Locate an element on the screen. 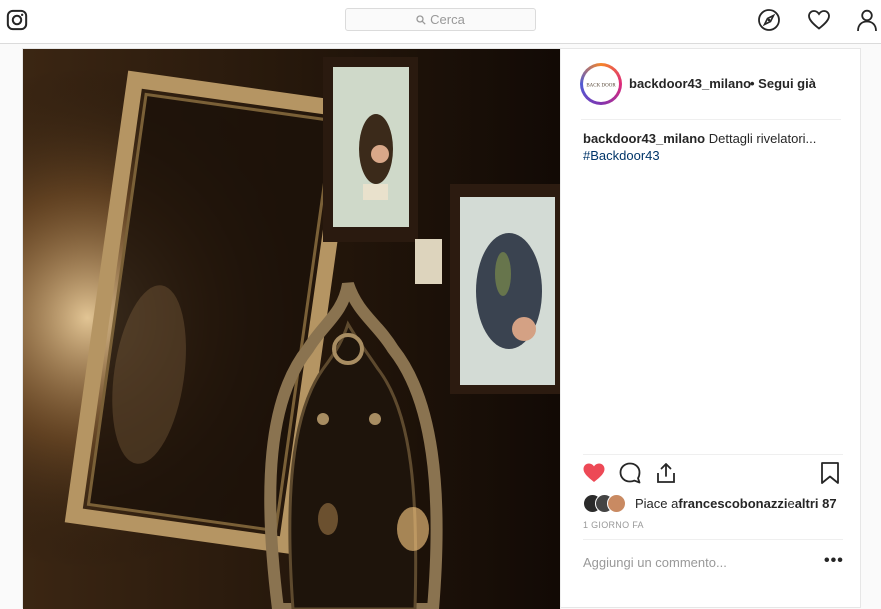 The width and height of the screenshot is (881, 609). person-icon is located at coordinates (867, 20).